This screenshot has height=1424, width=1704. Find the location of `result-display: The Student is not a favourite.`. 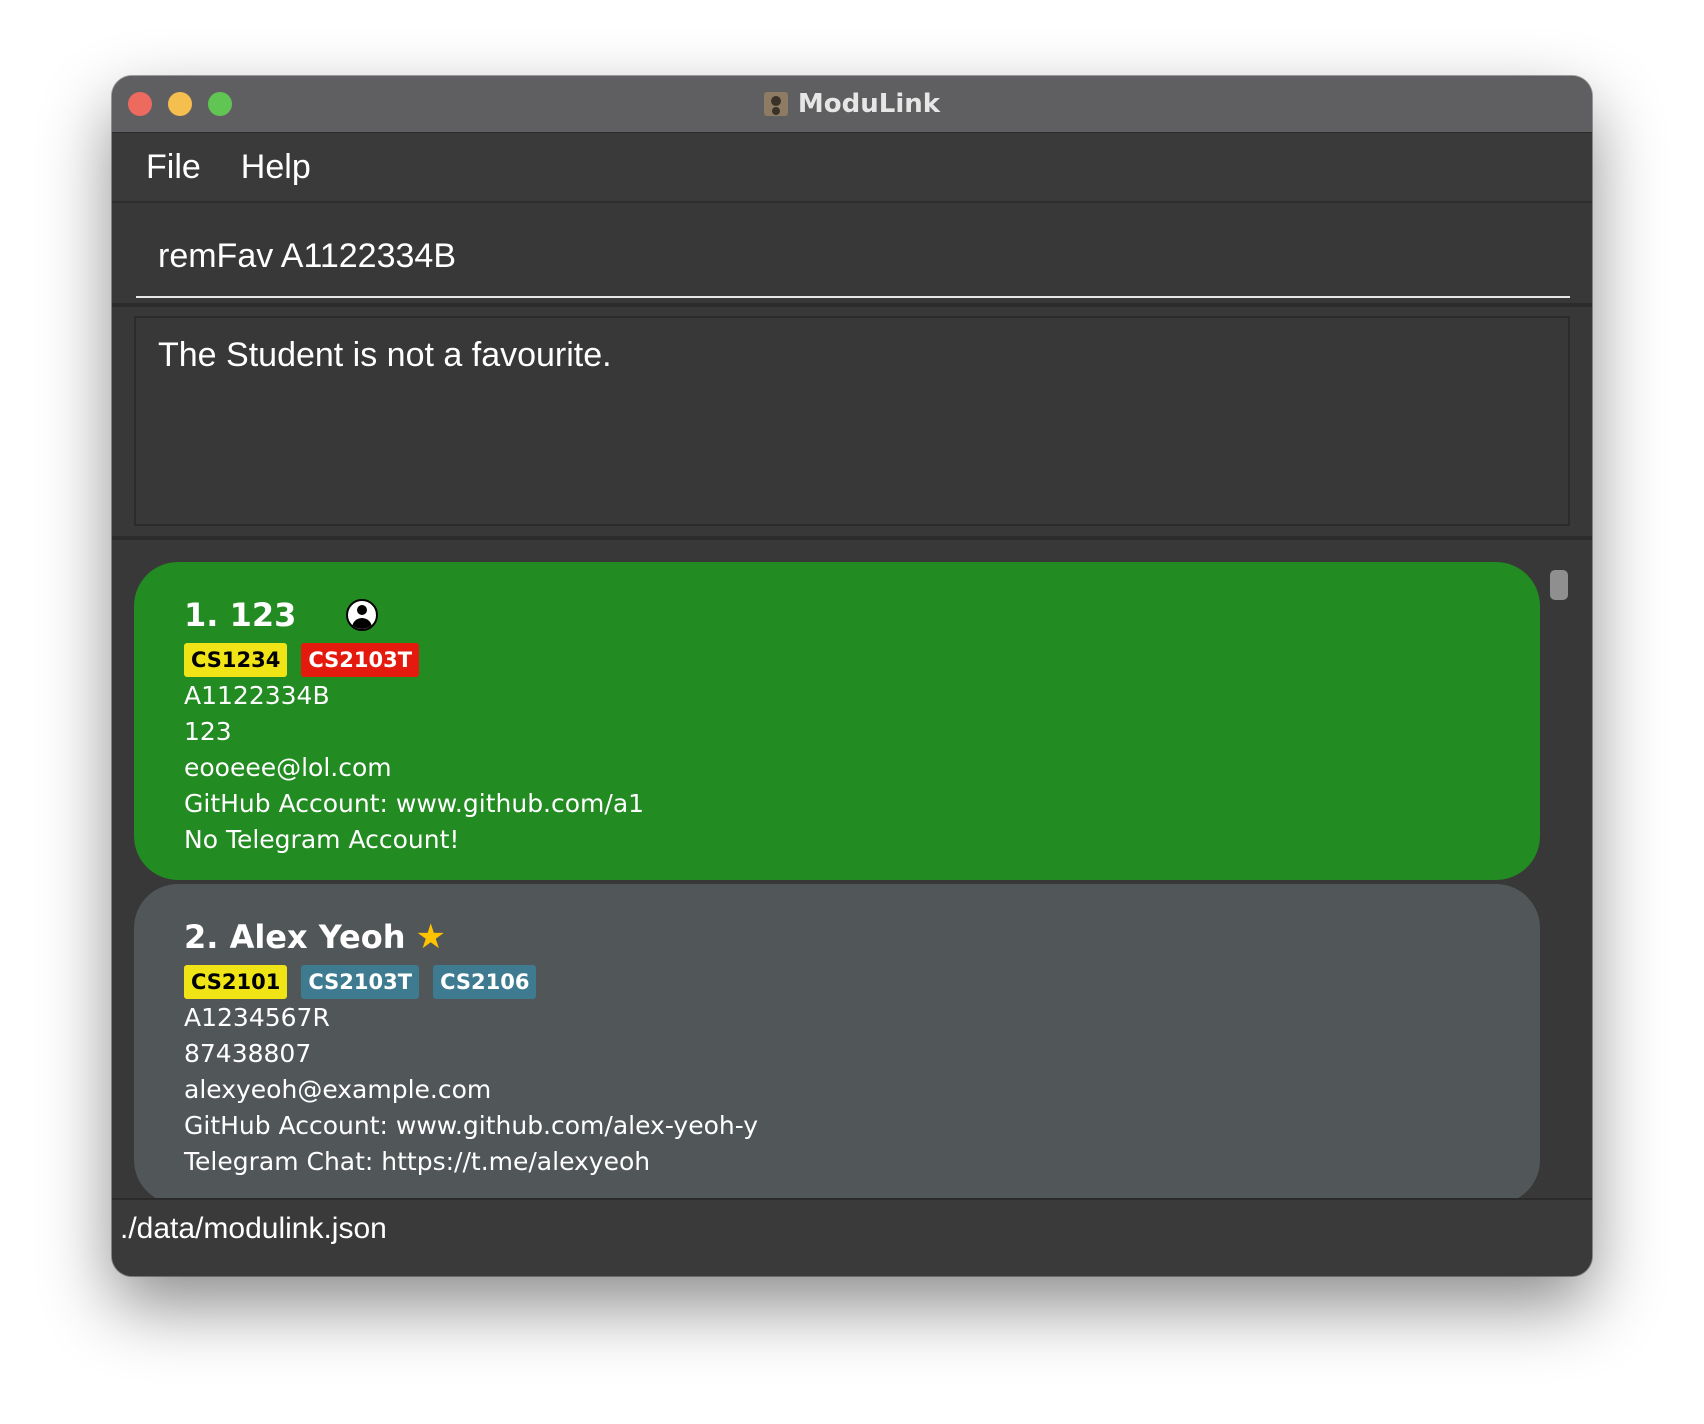

result-display: The Student is not a favourite. is located at coordinates (852, 421).